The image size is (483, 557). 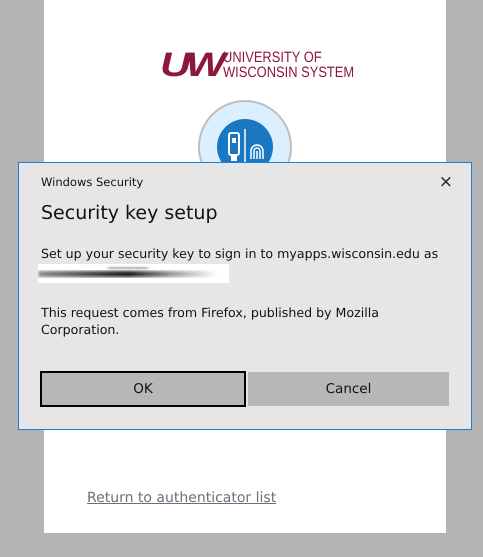 I want to click on dialog-button: Cancel, so click(x=348, y=389).